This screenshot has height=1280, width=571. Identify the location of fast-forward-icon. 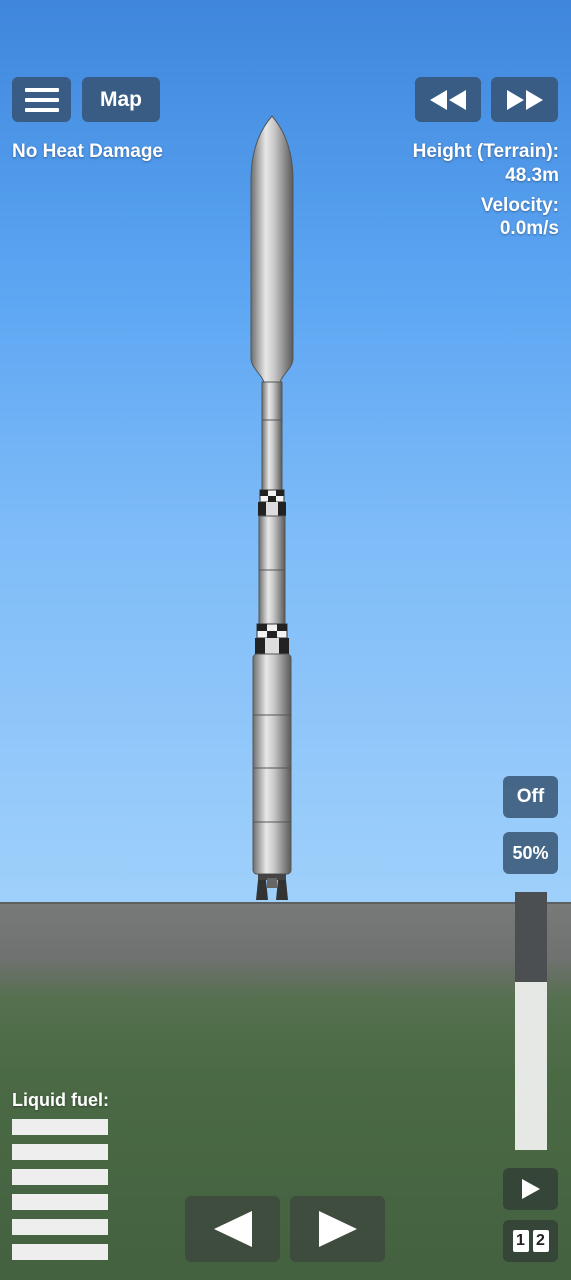
(524, 99).